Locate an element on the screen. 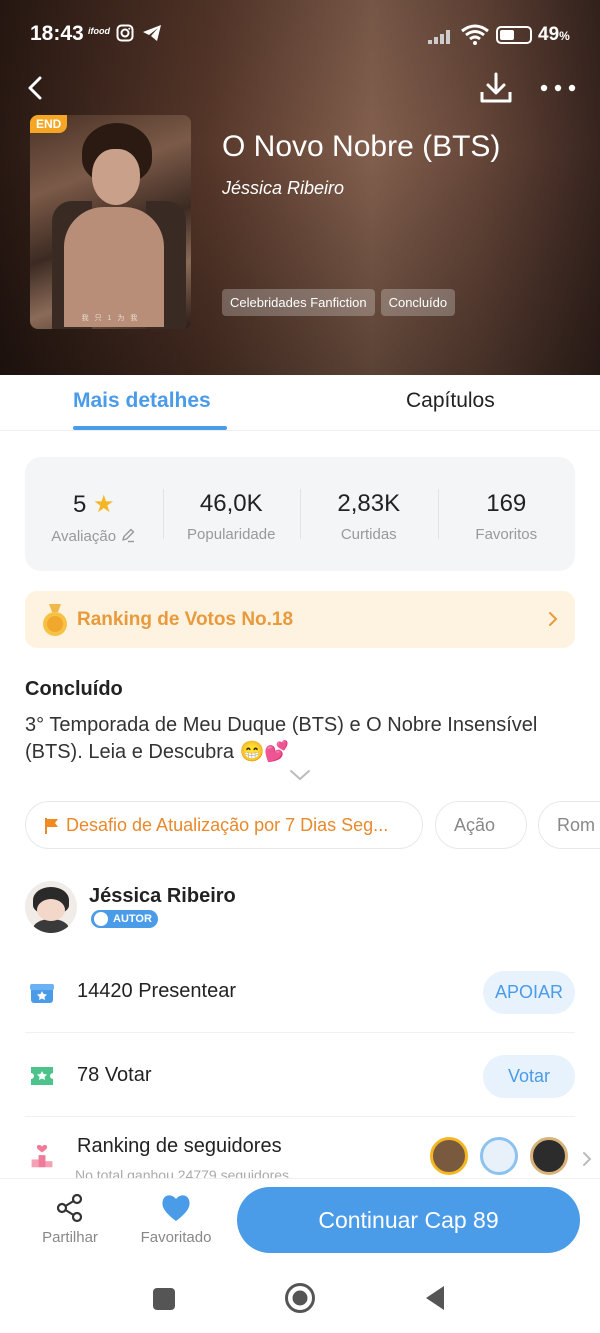 The height and width of the screenshot is (1333, 600). bottom-action-bar: Partilhar Favoritado Continuar Cap 89 is located at coordinates (300, 1223).